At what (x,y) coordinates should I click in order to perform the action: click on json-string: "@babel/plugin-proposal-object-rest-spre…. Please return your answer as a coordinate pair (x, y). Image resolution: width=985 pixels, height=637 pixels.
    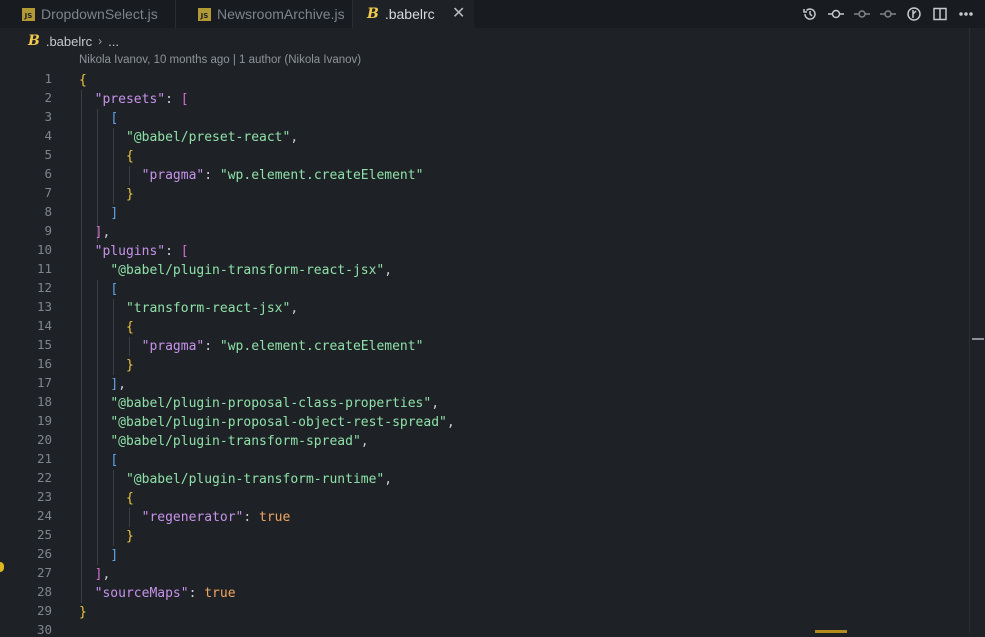
    Looking at the image, I should click on (278, 422).